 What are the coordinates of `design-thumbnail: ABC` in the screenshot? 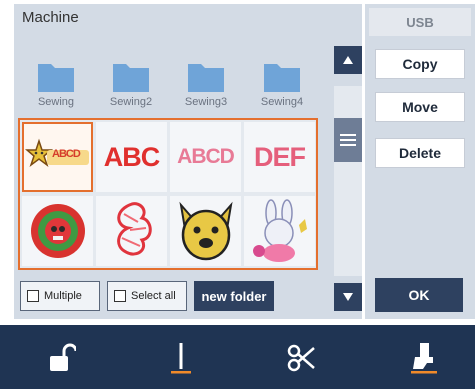 It's located at (131, 157).